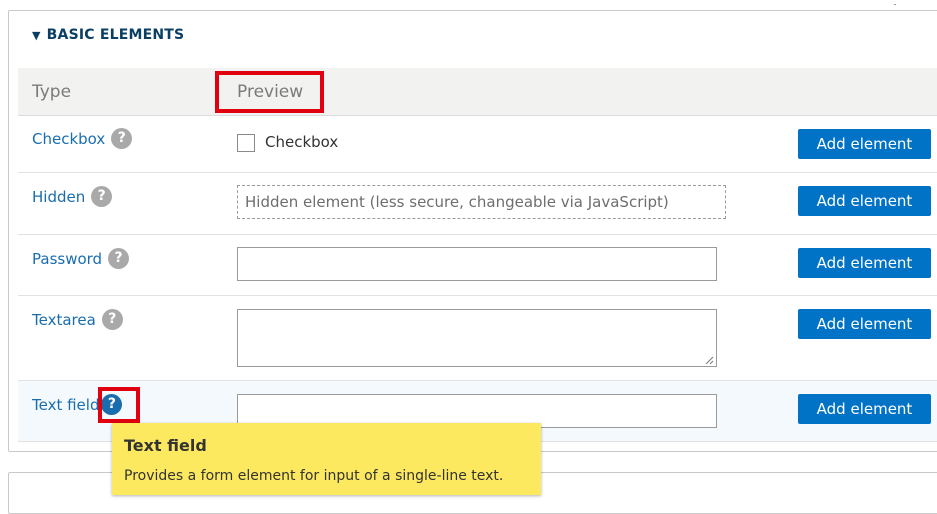 This screenshot has width=937, height=514. Describe the element at coordinates (477, 92) in the screenshot. I see `table-header: Type Preview` at that location.